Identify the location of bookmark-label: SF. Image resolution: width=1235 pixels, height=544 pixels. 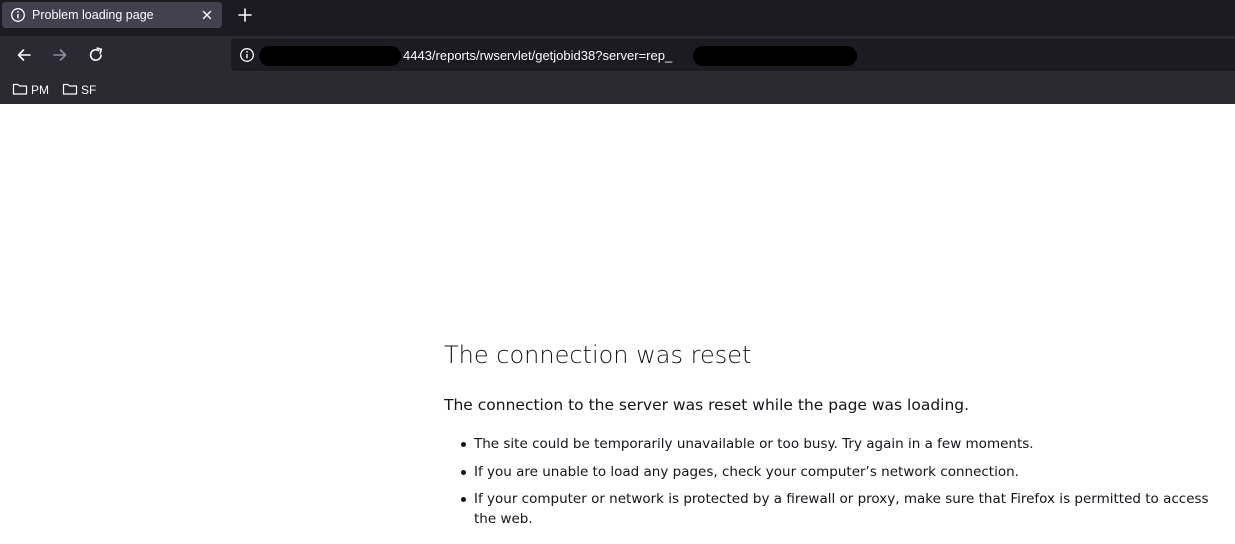
(89, 90).